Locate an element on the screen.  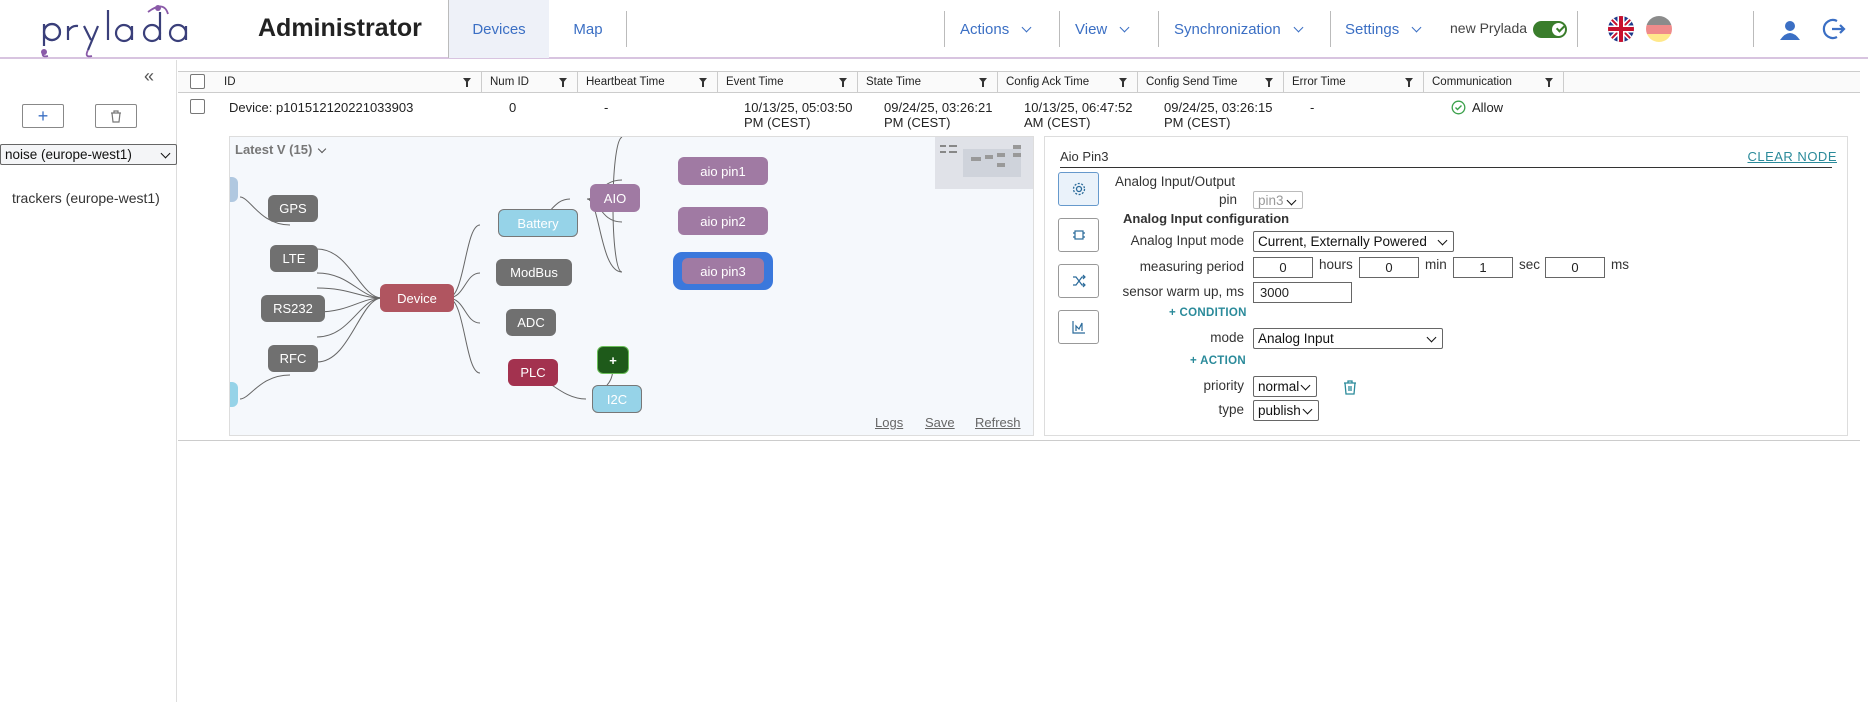
save-link: Save is located at coordinates (940, 422).